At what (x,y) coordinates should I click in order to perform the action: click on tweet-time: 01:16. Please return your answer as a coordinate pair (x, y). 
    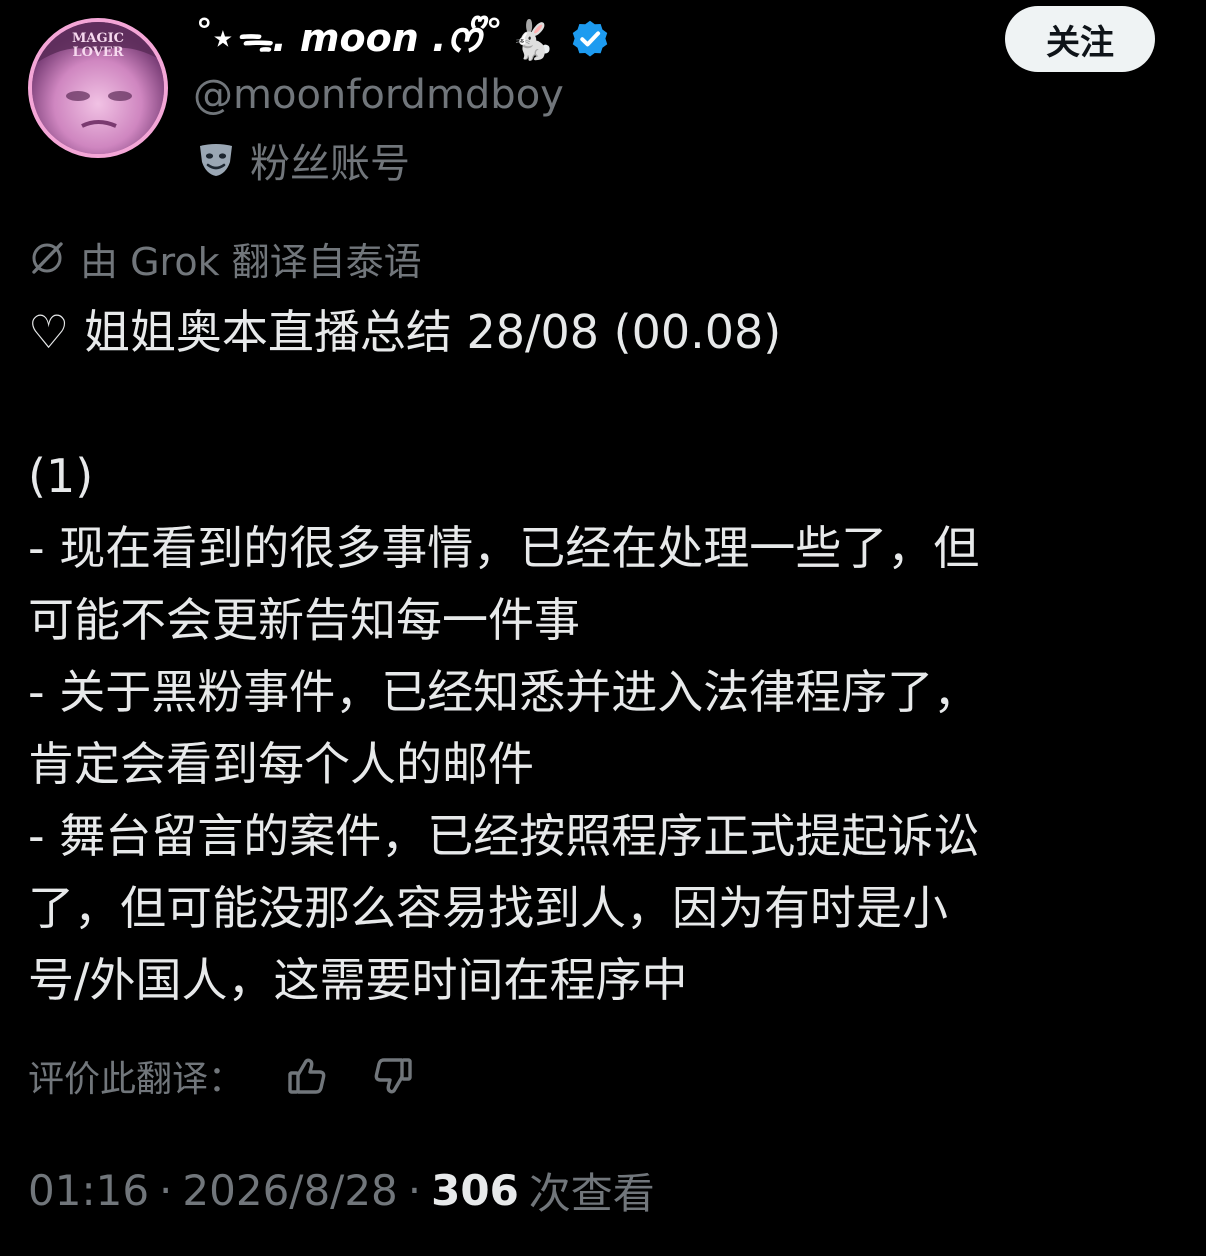
    Looking at the image, I should click on (88, 1190).